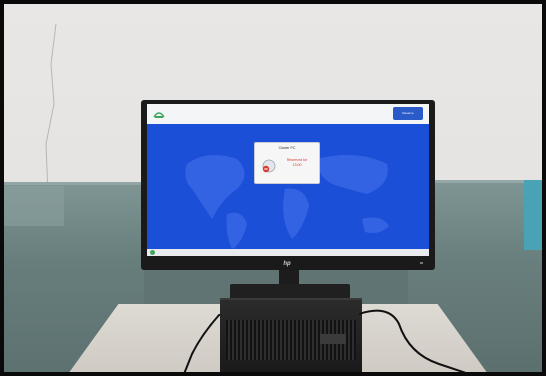  What do you see at coordinates (51, 109) in the screenshot?
I see `wall-crack` at bounding box center [51, 109].